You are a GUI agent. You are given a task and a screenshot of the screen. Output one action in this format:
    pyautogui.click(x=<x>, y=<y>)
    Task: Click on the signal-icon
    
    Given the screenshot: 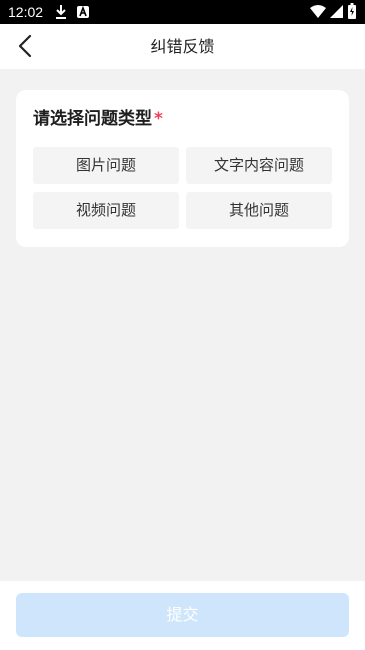 What is the action you would take?
    pyautogui.click(x=336, y=11)
    